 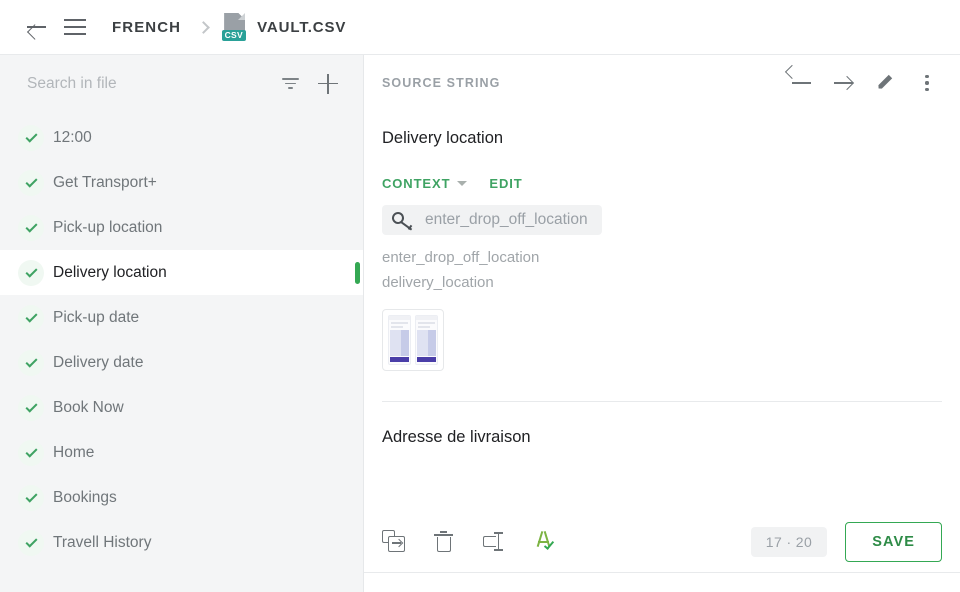 What do you see at coordinates (662, 542) in the screenshot?
I see `footer-toolbar: 17 · 20 SAVE` at bounding box center [662, 542].